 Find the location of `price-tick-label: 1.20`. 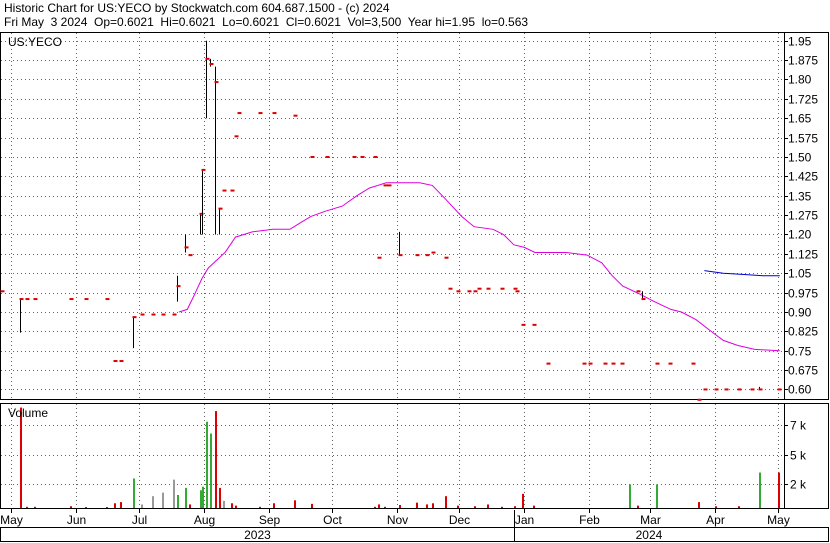

price-tick-label: 1.20 is located at coordinates (800, 235).